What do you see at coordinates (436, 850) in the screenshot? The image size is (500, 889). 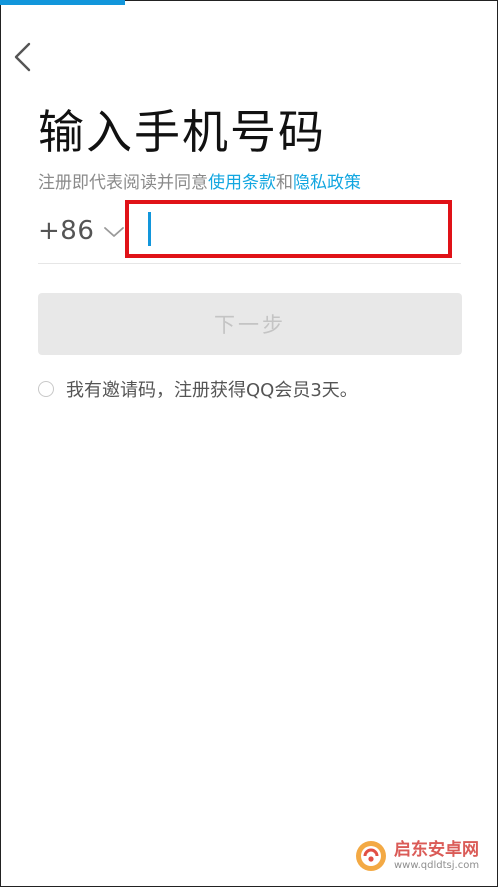 I see `watermark-title: 启东安卓网` at bounding box center [436, 850].